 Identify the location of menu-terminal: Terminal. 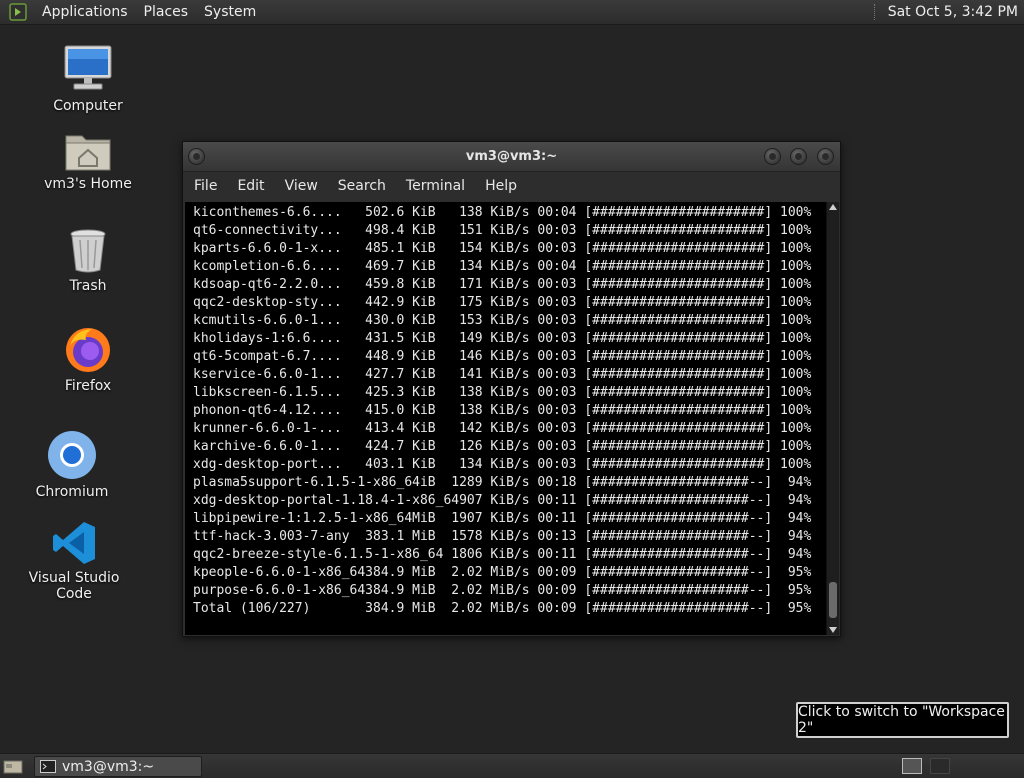
(438, 186).